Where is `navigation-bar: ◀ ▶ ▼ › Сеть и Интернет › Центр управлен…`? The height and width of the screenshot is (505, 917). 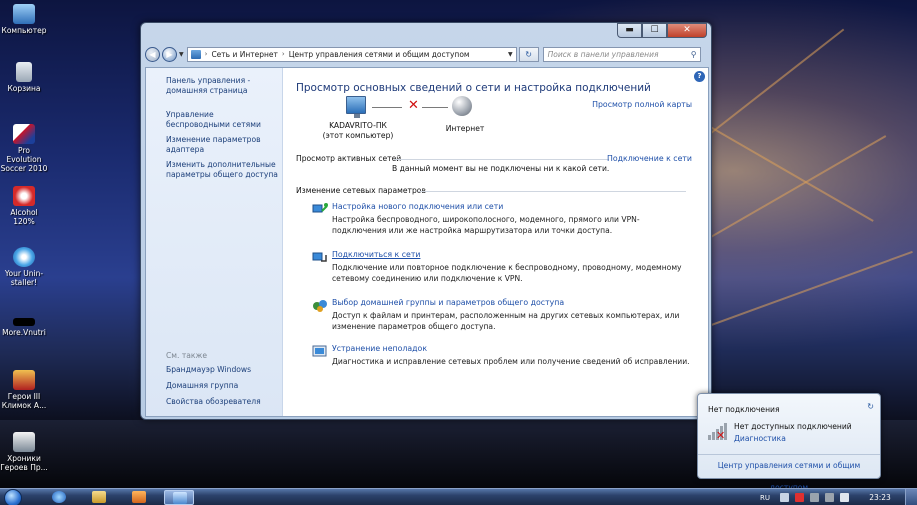 navigation-bar: ◀ ▶ ▼ › Сеть и Интернет › Центр управлен… is located at coordinates (427, 54).